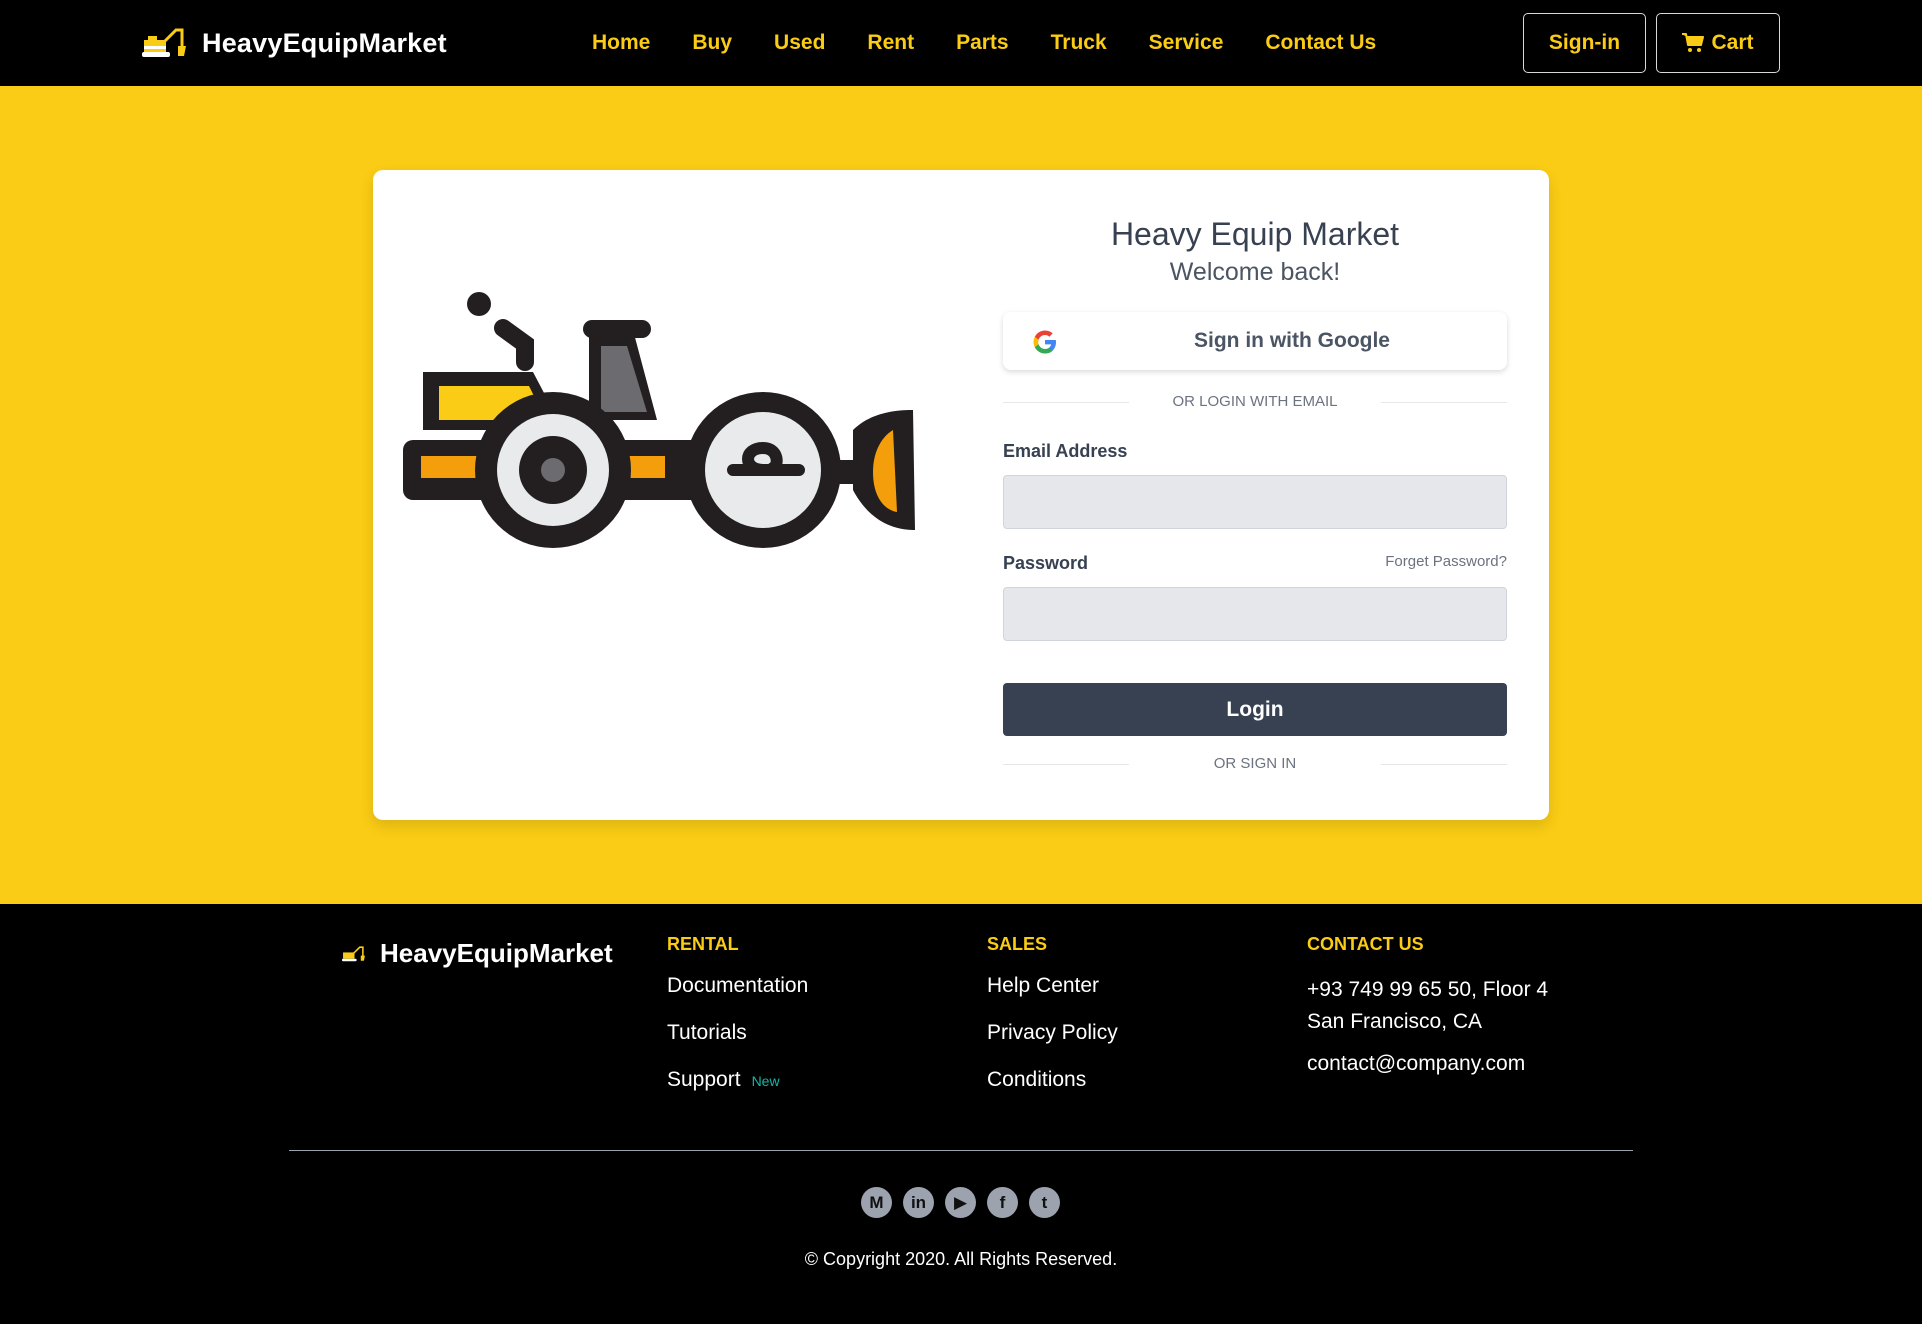 This screenshot has height=1324, width=1922. Describe the element at coordinates (1255, 764) in the screenshot. I see `signin-divider: OR SIGN IN` at that location.